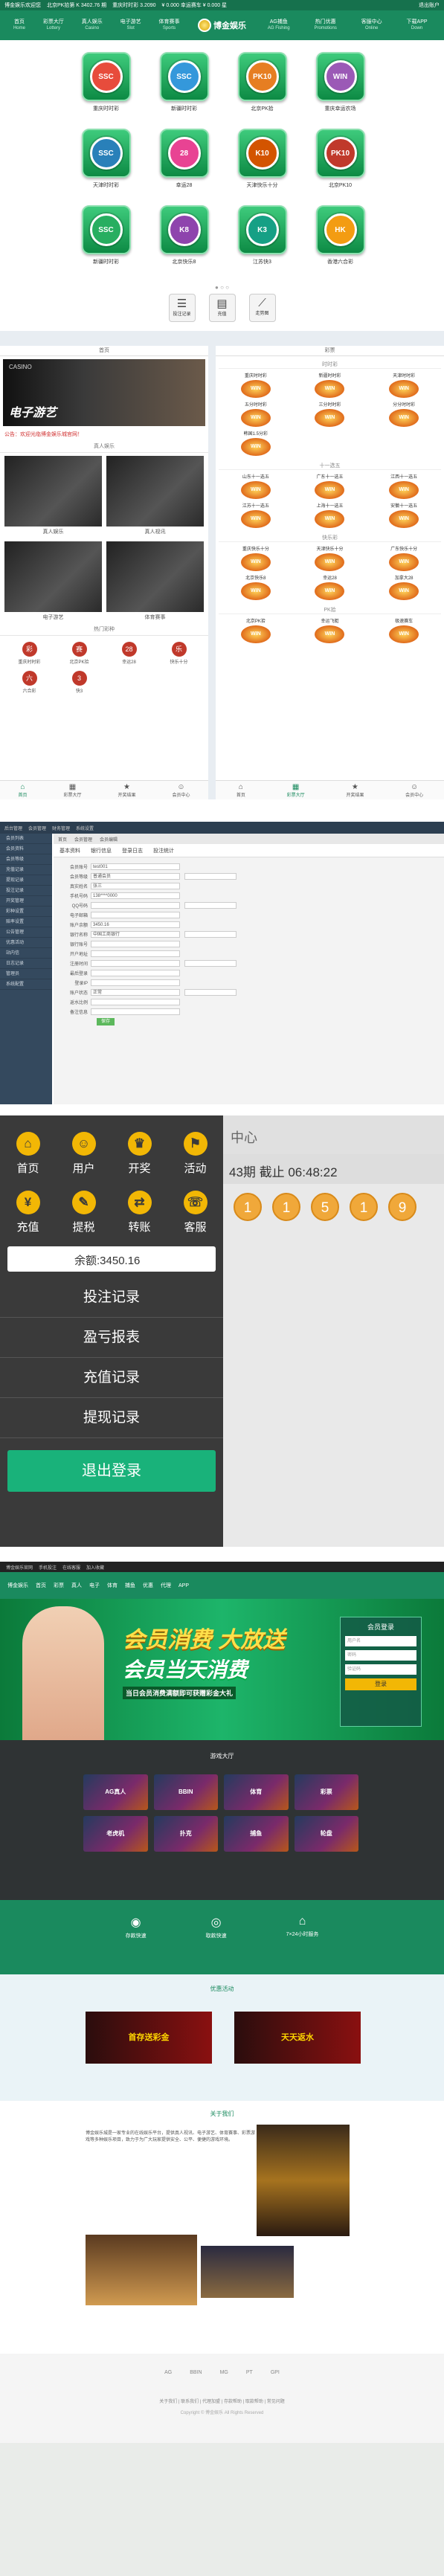 The image size is (444, 2576). What do you see at coordinates (326, 1792) in the screenshot?
I see `game-hall-tile: 彩票` at bounding box center [326, 1792].